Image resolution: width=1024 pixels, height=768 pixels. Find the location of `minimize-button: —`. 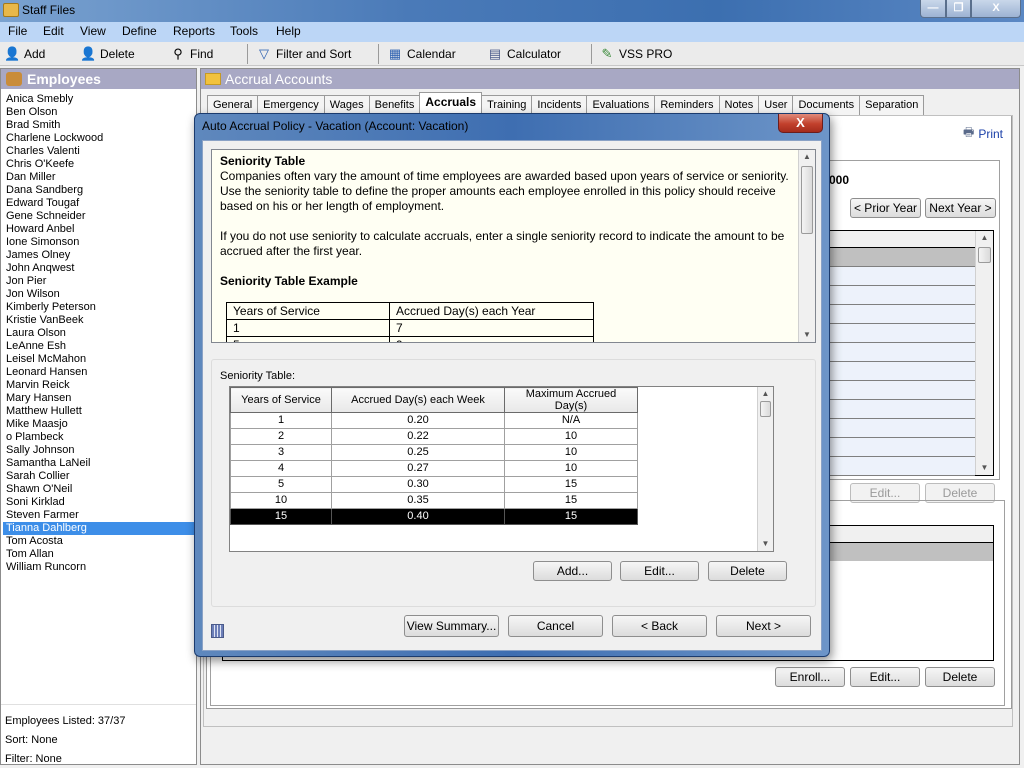

minimize-button: — is located at coordinates (933, 9).